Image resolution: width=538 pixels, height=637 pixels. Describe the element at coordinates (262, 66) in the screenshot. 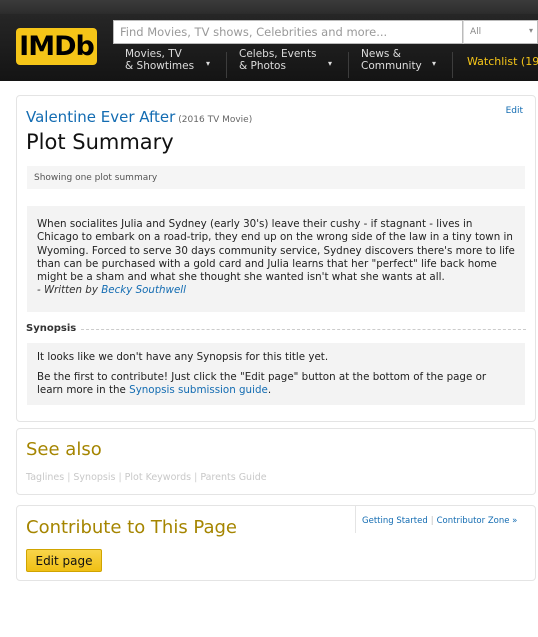

I see `nav-celebs-line2: & Photos` at that location.